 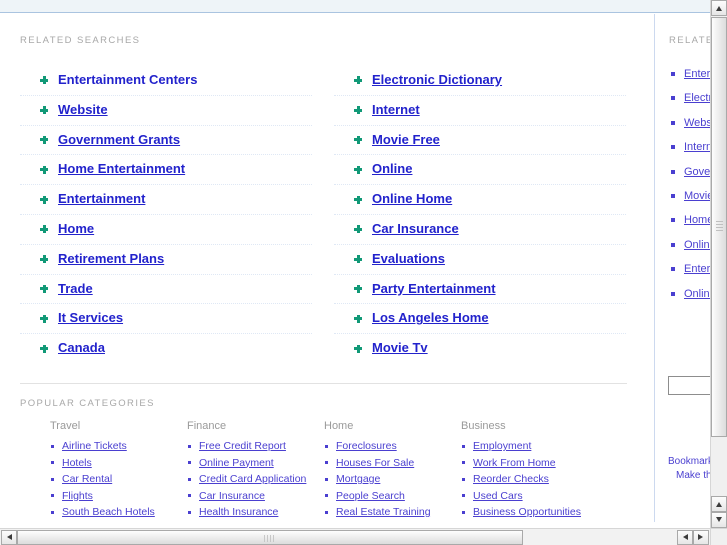 I want to click on popular-category-item: Hotels, so click(x=118, y=463).